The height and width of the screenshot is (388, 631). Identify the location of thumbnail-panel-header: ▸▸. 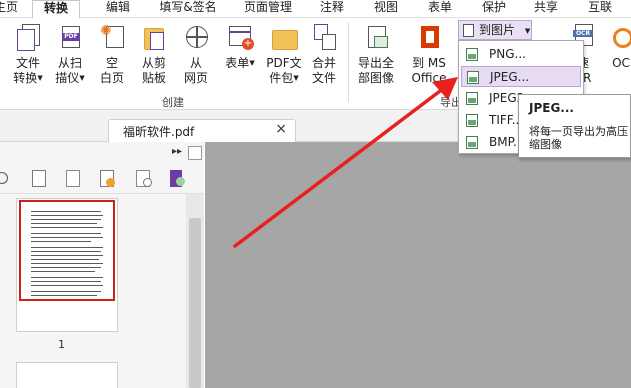
(102, 153).